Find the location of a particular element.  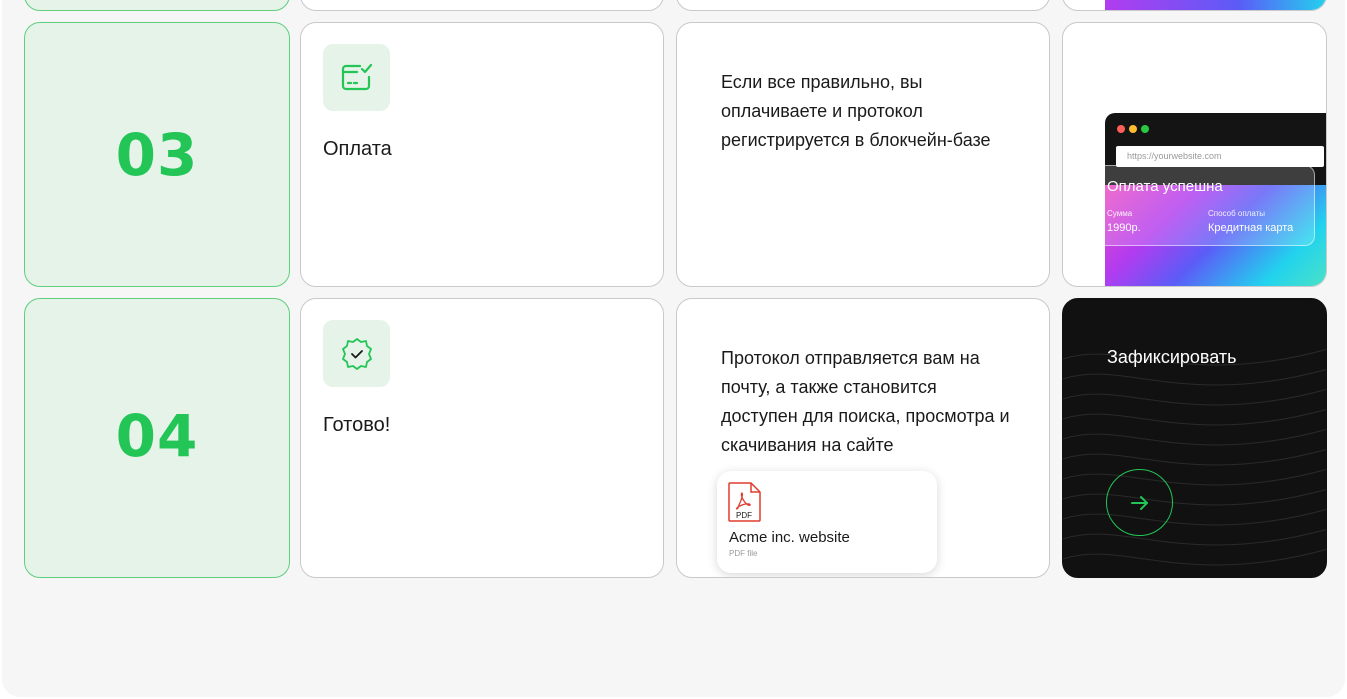

step-04-number-card: 04 is located at coordinates (157, 438).